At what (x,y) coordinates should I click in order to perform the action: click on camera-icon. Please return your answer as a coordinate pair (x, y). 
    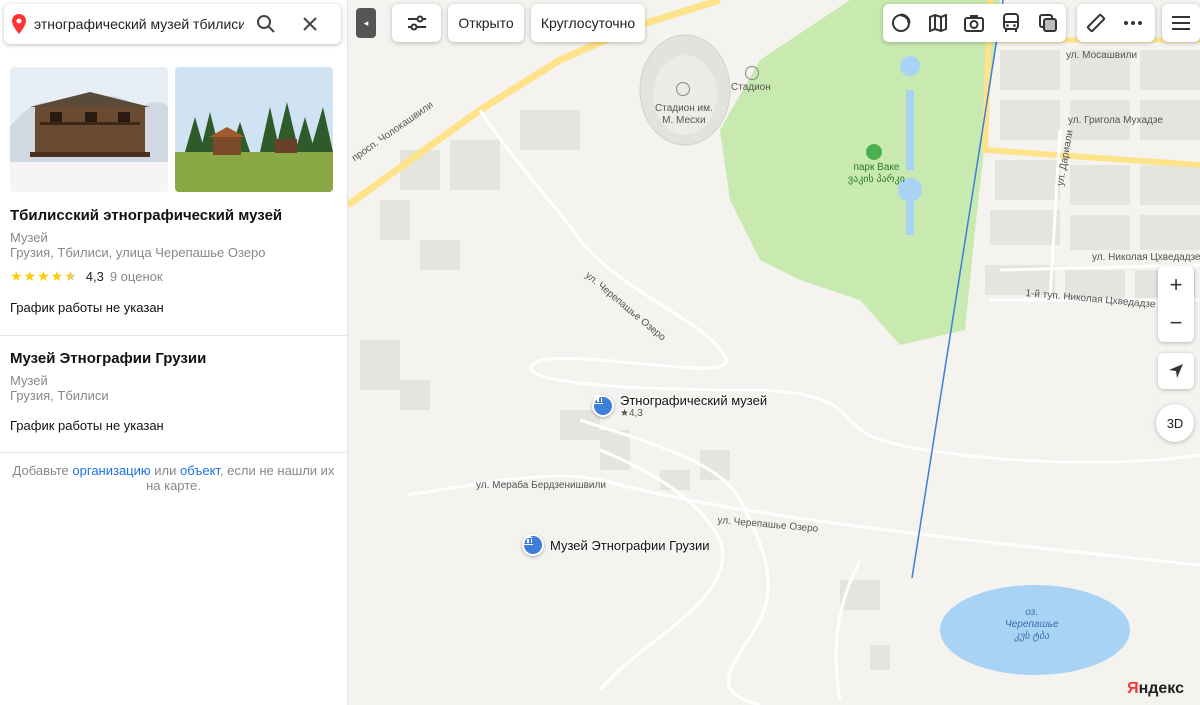
    Looking at the image, I should click on (974, 23).